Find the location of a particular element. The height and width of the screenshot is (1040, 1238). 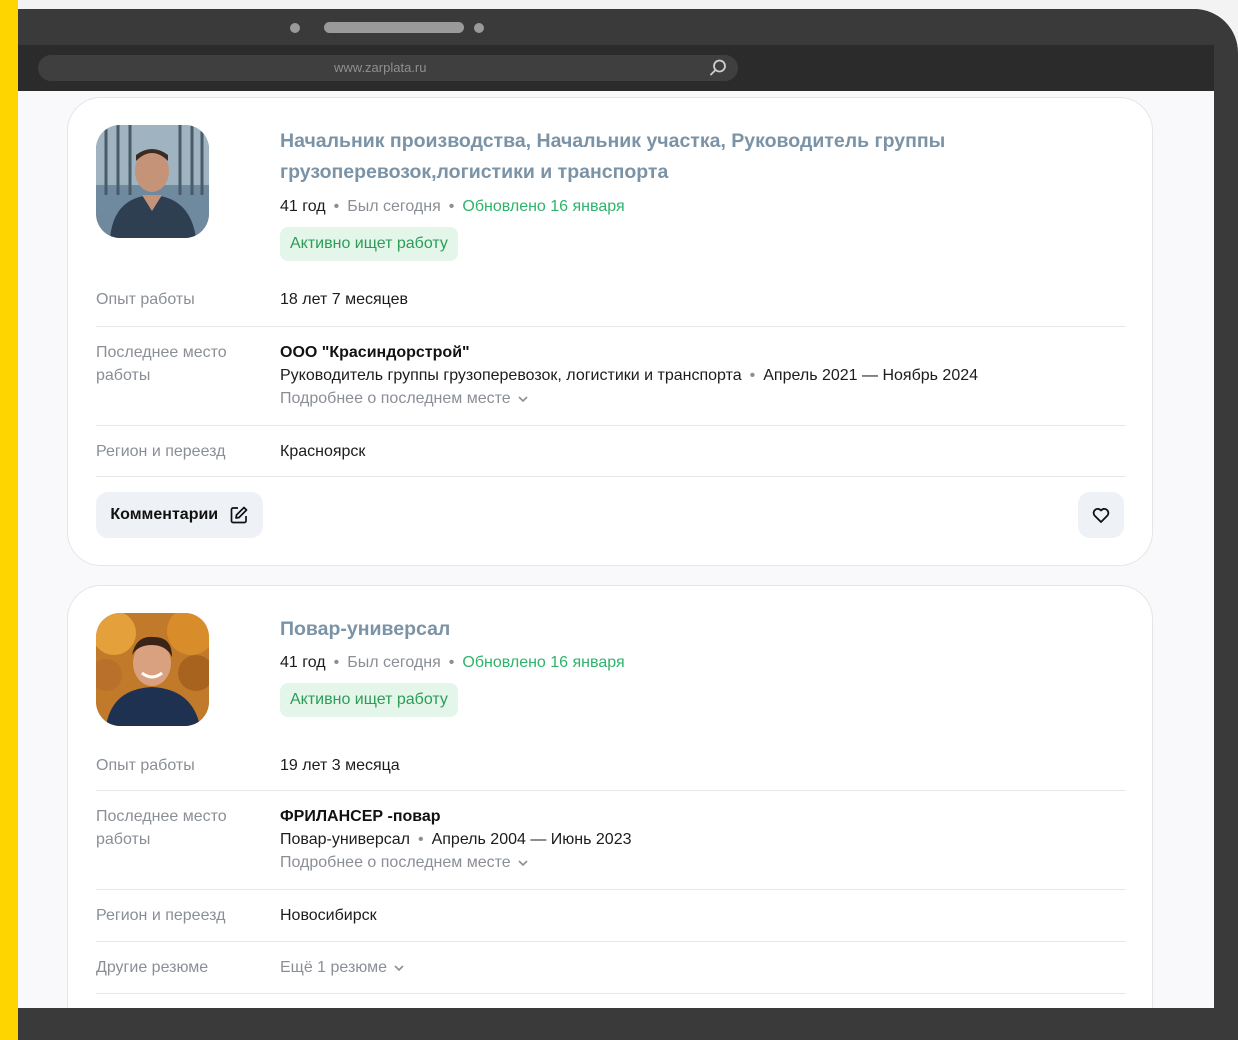

last-job-position: Повар-универсал is located at coordinates (345, 839).